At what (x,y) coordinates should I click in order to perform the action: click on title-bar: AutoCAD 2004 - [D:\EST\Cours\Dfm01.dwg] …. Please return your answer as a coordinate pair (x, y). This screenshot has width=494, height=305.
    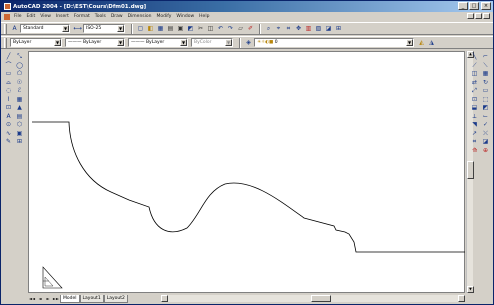
    Looking at the image, I should click on (247, 6).